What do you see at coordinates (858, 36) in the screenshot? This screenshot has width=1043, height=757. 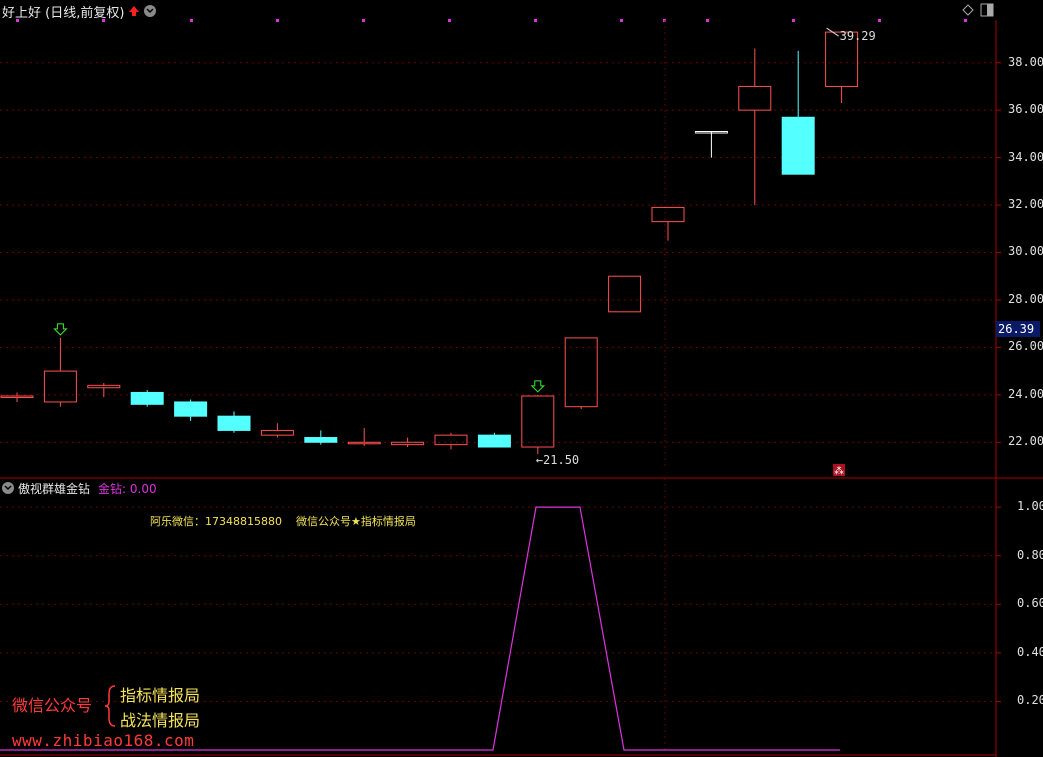 I see `high-price-label: 39.29` at bounding box center [858, 36].